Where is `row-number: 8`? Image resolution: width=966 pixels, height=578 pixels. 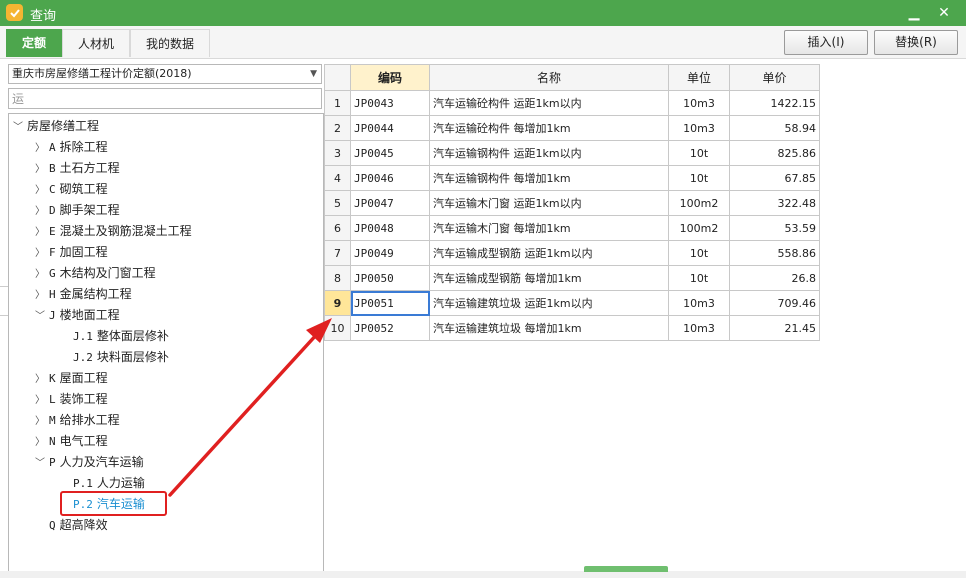 row-number: 8 is located at coordinates (337, 278).